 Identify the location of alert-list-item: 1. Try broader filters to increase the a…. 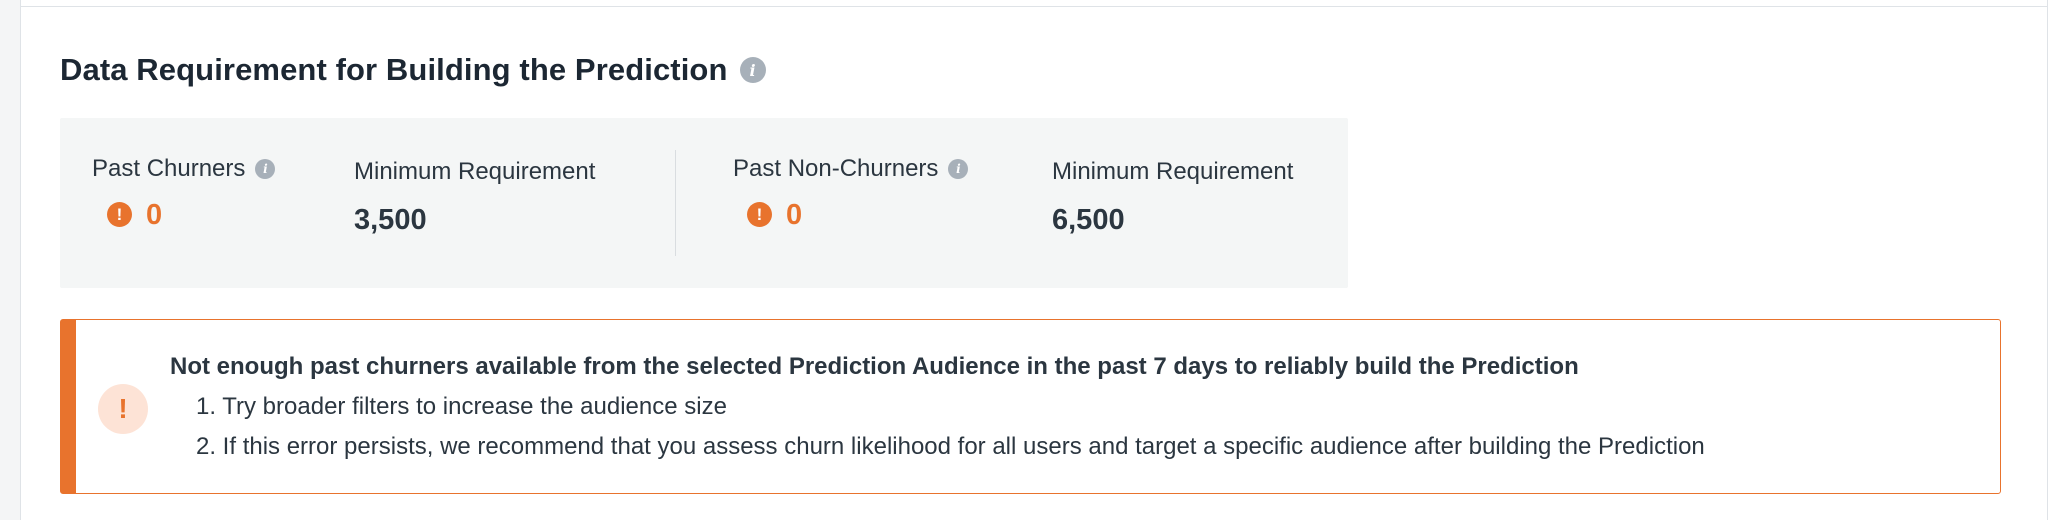
(461, 406).